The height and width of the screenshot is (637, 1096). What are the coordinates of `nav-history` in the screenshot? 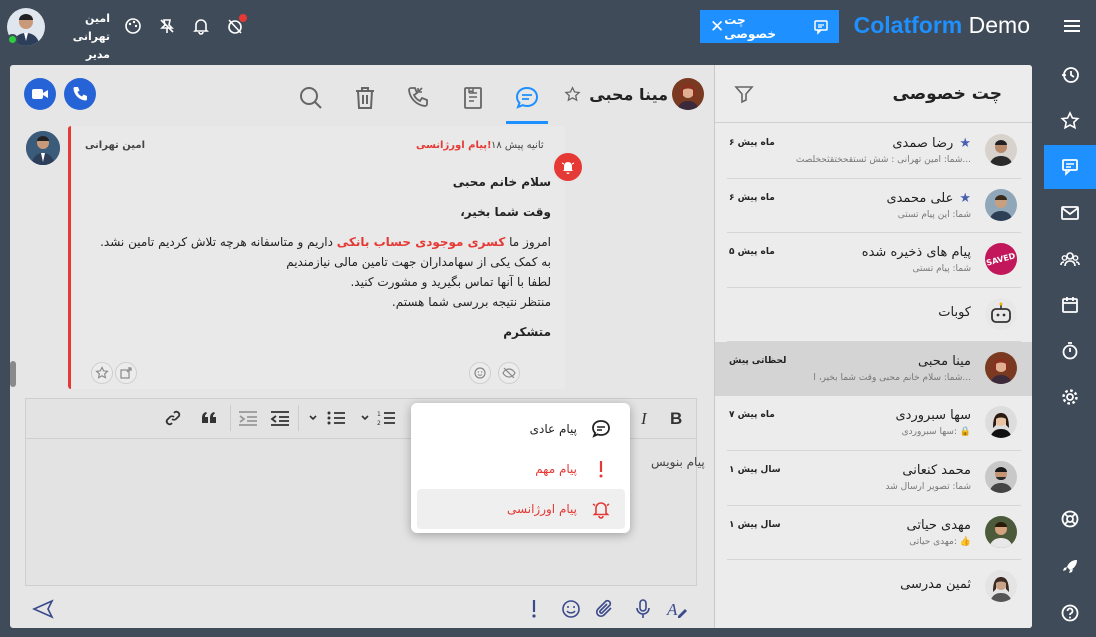 It's located at (1070, 75).